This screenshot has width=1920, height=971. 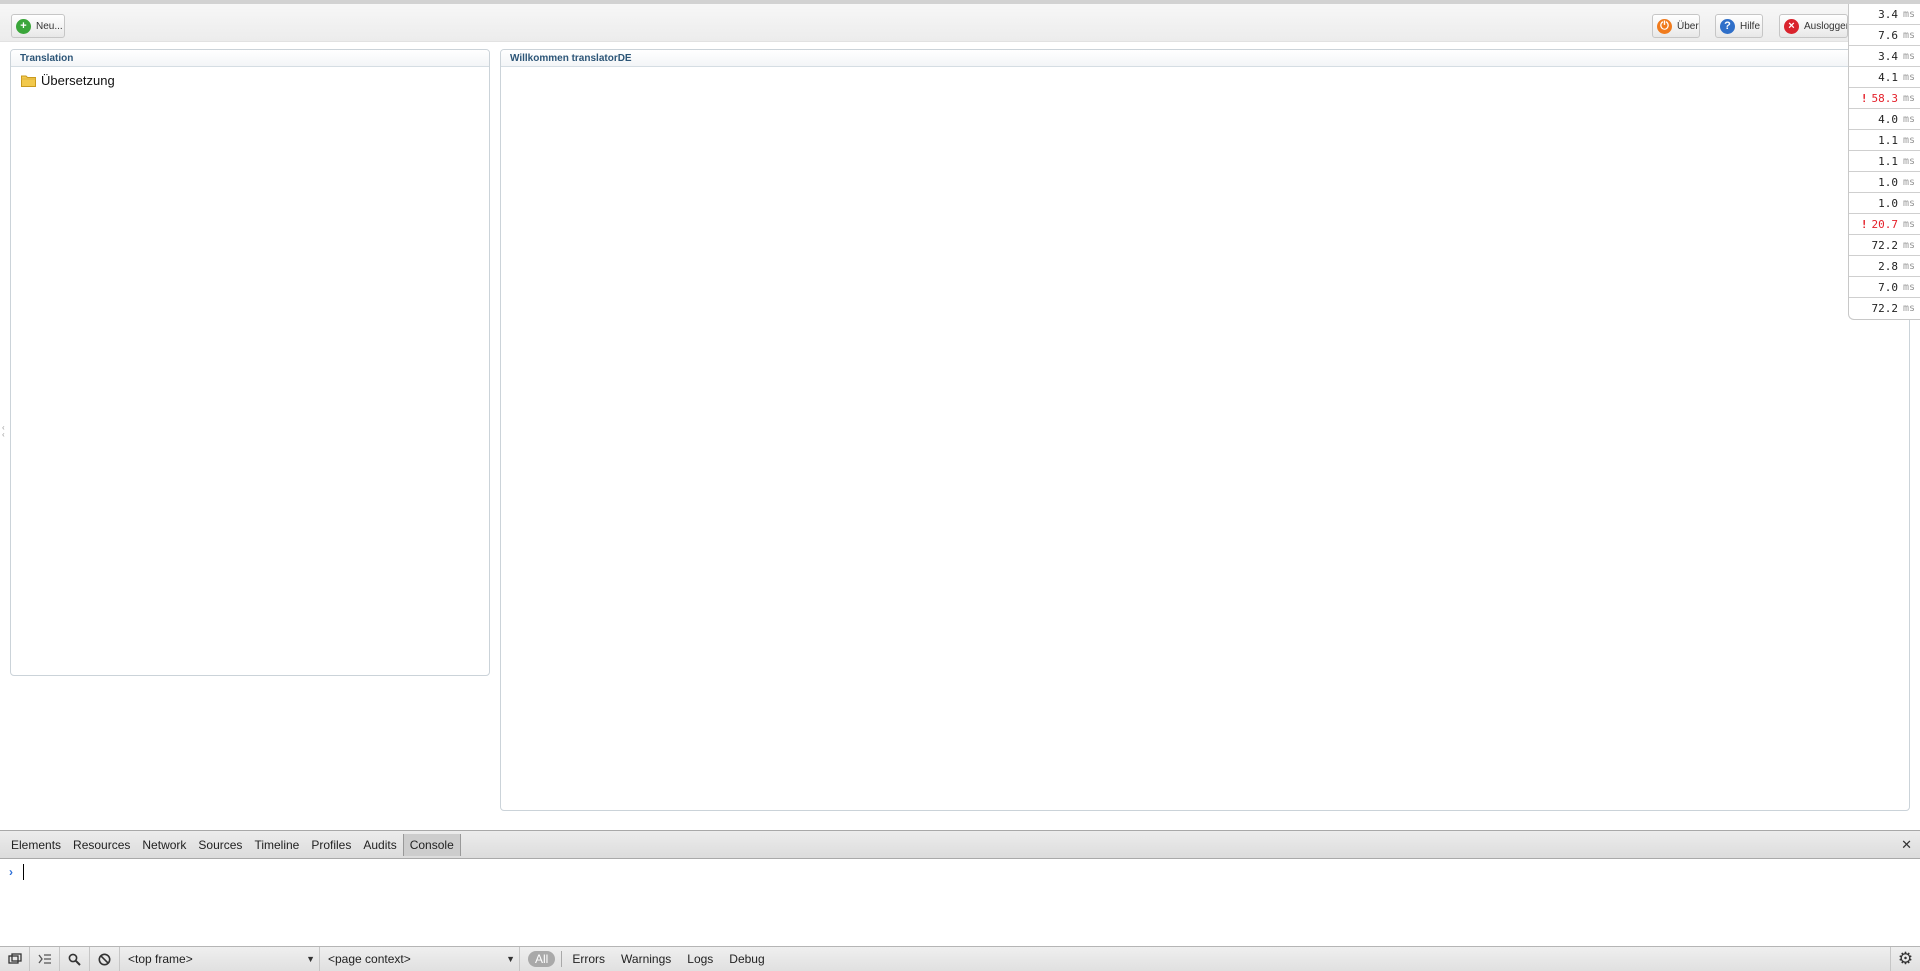 I want to click on close-circle-icon: ×, so click(x=1791, y=26).